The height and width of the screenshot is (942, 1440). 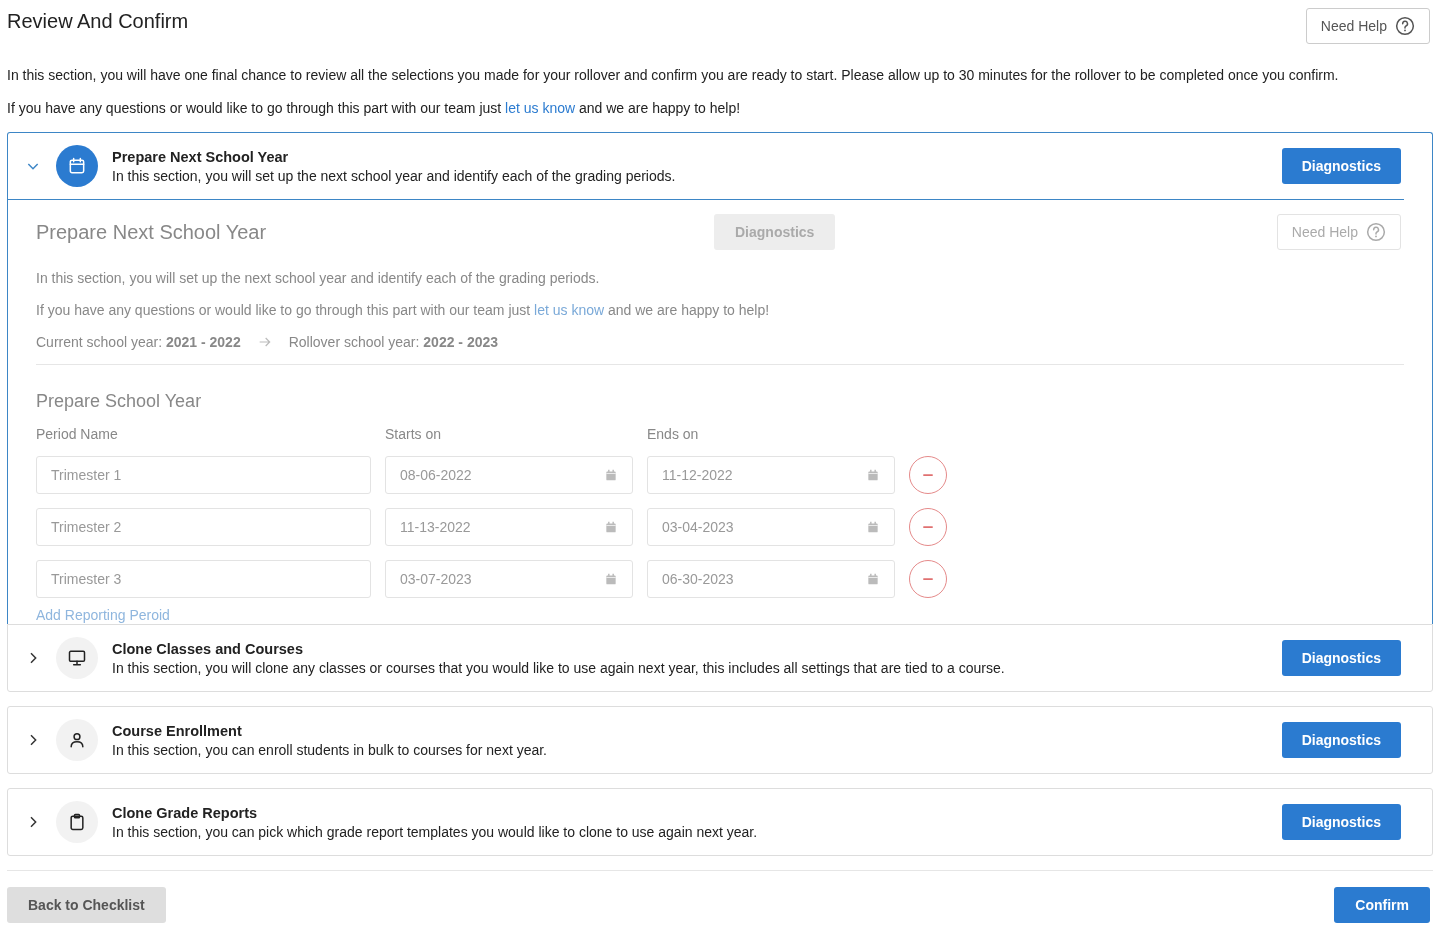 I want to click on section-title: Clone Grade Reports, so click(x=185, y=812).